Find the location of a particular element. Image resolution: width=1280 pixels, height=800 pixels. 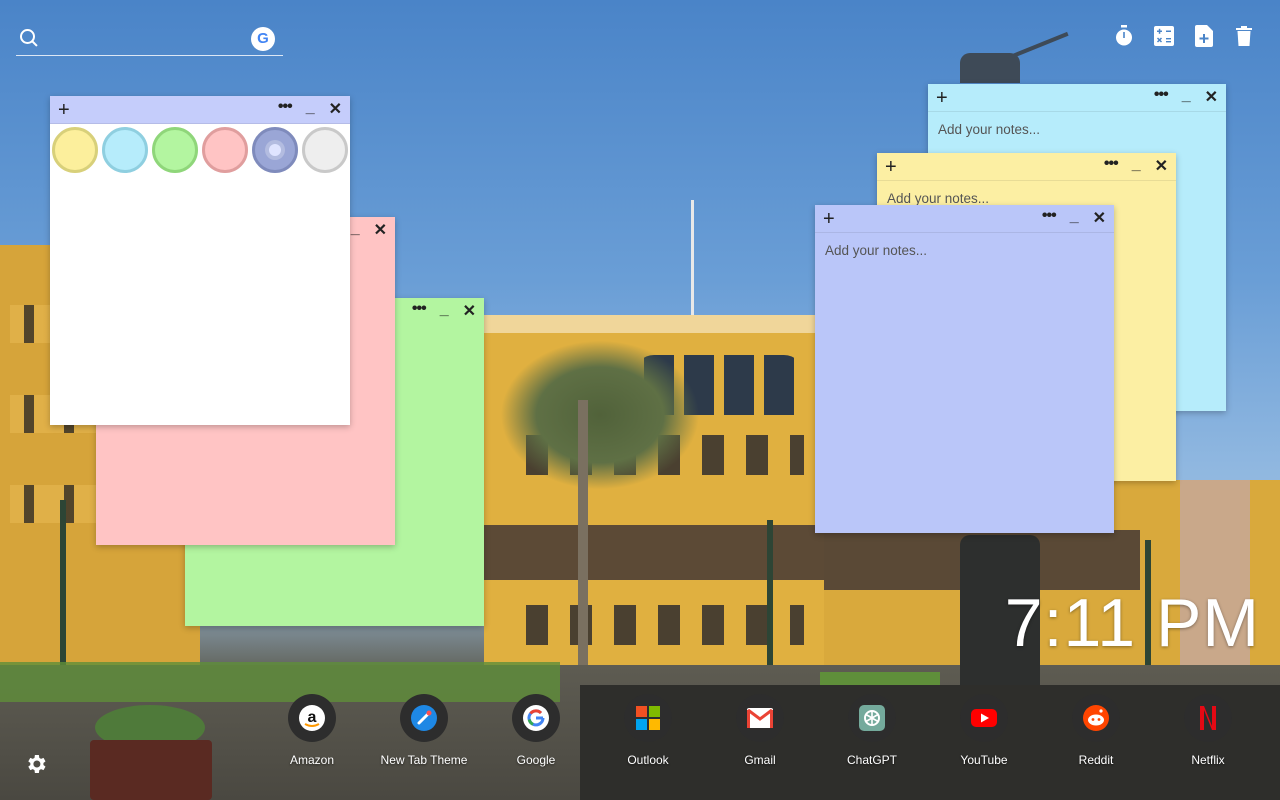

shortcut-label: Outlook is located at coordinates (648, 760).